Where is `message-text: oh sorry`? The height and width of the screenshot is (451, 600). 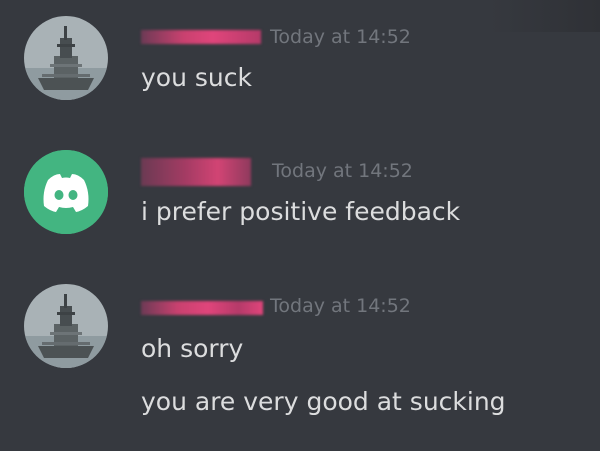 message-text: oh sorry is located at coordinates (192, 348).